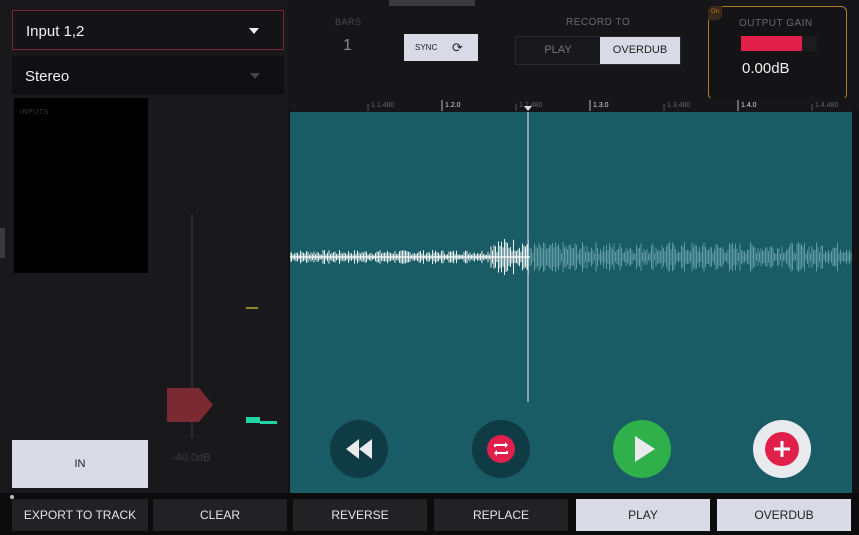 The image size is (859, 535). I want to click on loop-button, so click(501, 449).